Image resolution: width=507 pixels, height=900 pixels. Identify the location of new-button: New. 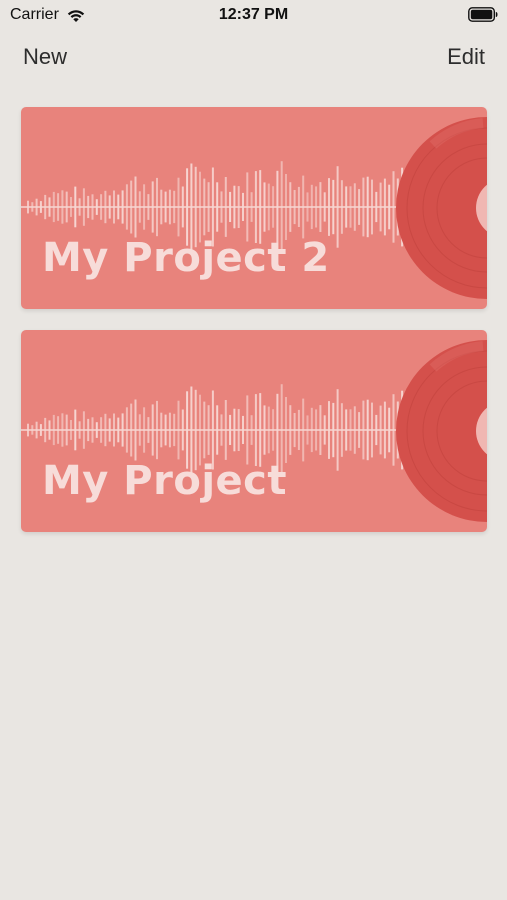
(45, 57).